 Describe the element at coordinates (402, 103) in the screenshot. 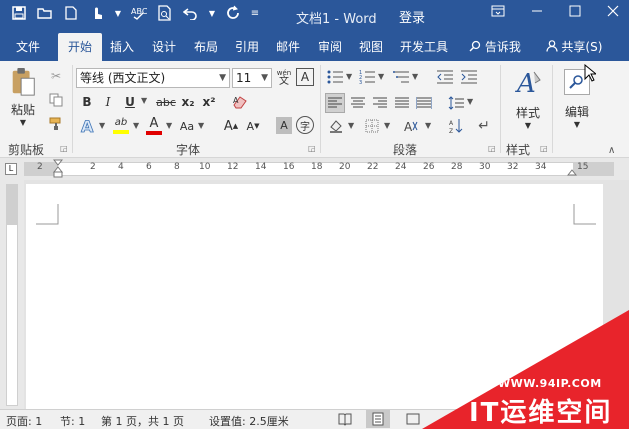

I see `justify-icon` at that location.